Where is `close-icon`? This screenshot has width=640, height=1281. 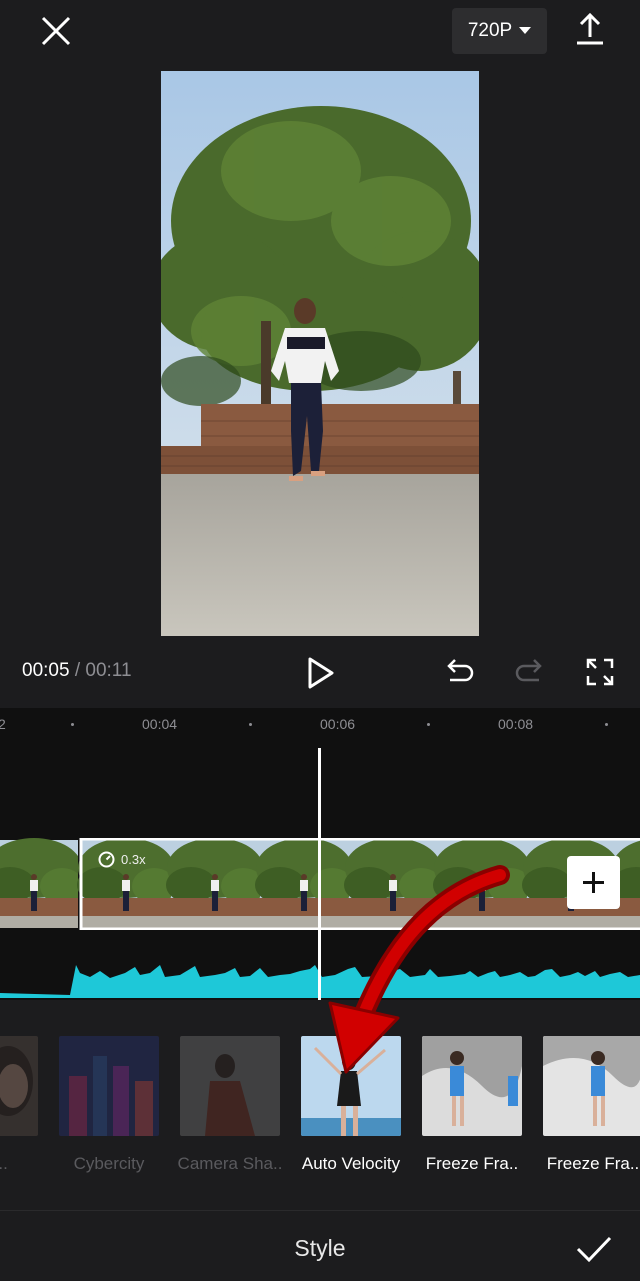
close-icon is located at coordinates (56, 31).